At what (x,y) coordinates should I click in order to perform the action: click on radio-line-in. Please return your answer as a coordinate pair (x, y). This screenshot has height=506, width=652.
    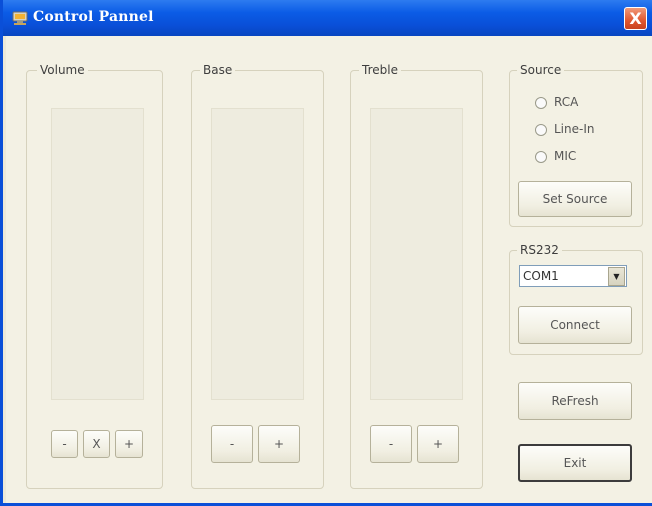
    Looking at the image, I should click on (541, 130).